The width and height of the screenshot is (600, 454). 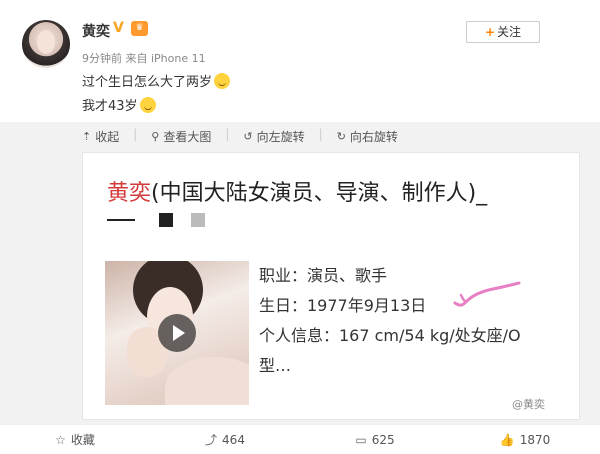 I want to click on play-icon, so click(x=177, y=333).